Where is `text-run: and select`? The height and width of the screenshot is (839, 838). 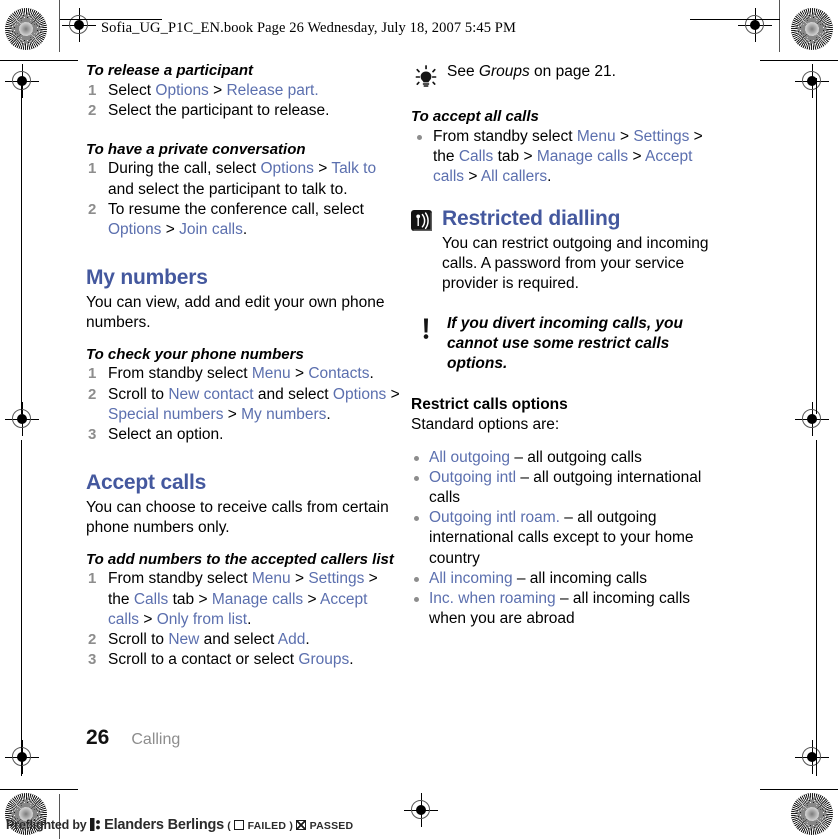
text-run: and select is located at coordinates (238, 639).